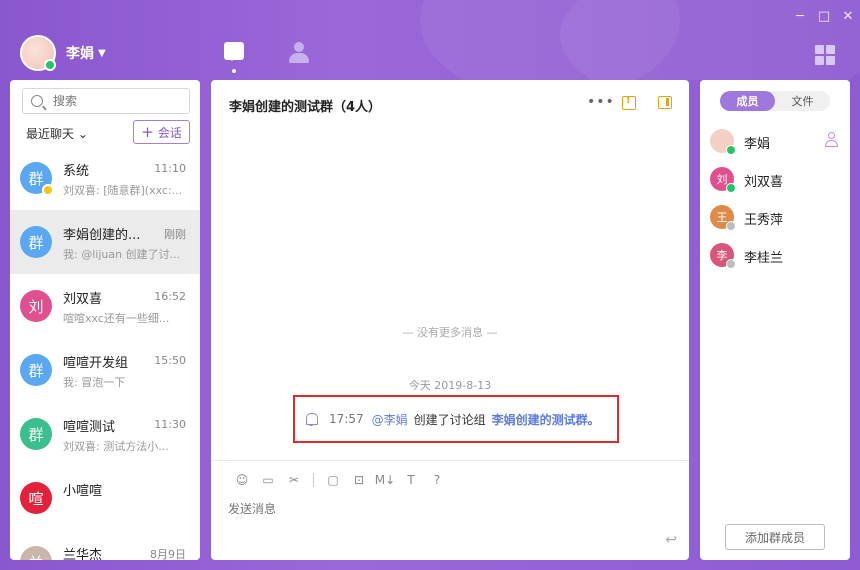 This screenshot has width=860, height=570. Describe the element at coordinates (147, 131) in the screenshot. I see `plus-icon: +` at that location.